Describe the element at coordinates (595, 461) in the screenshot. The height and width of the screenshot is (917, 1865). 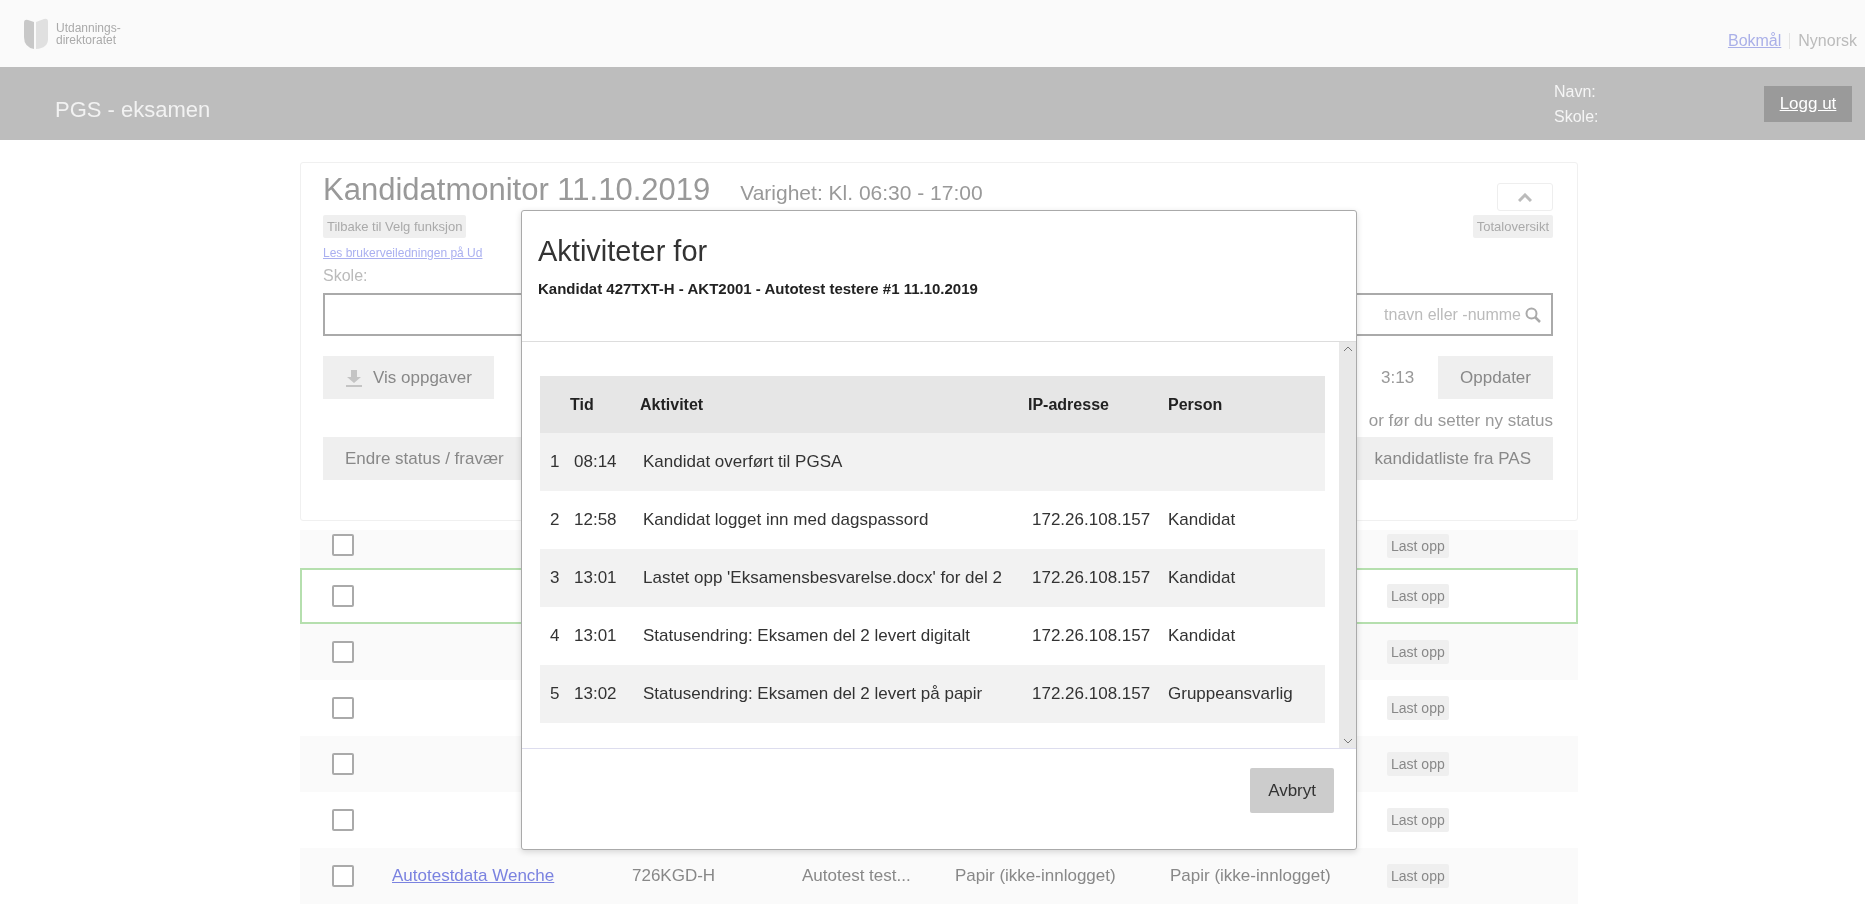
I see `table-cell: 08:14` at that location.